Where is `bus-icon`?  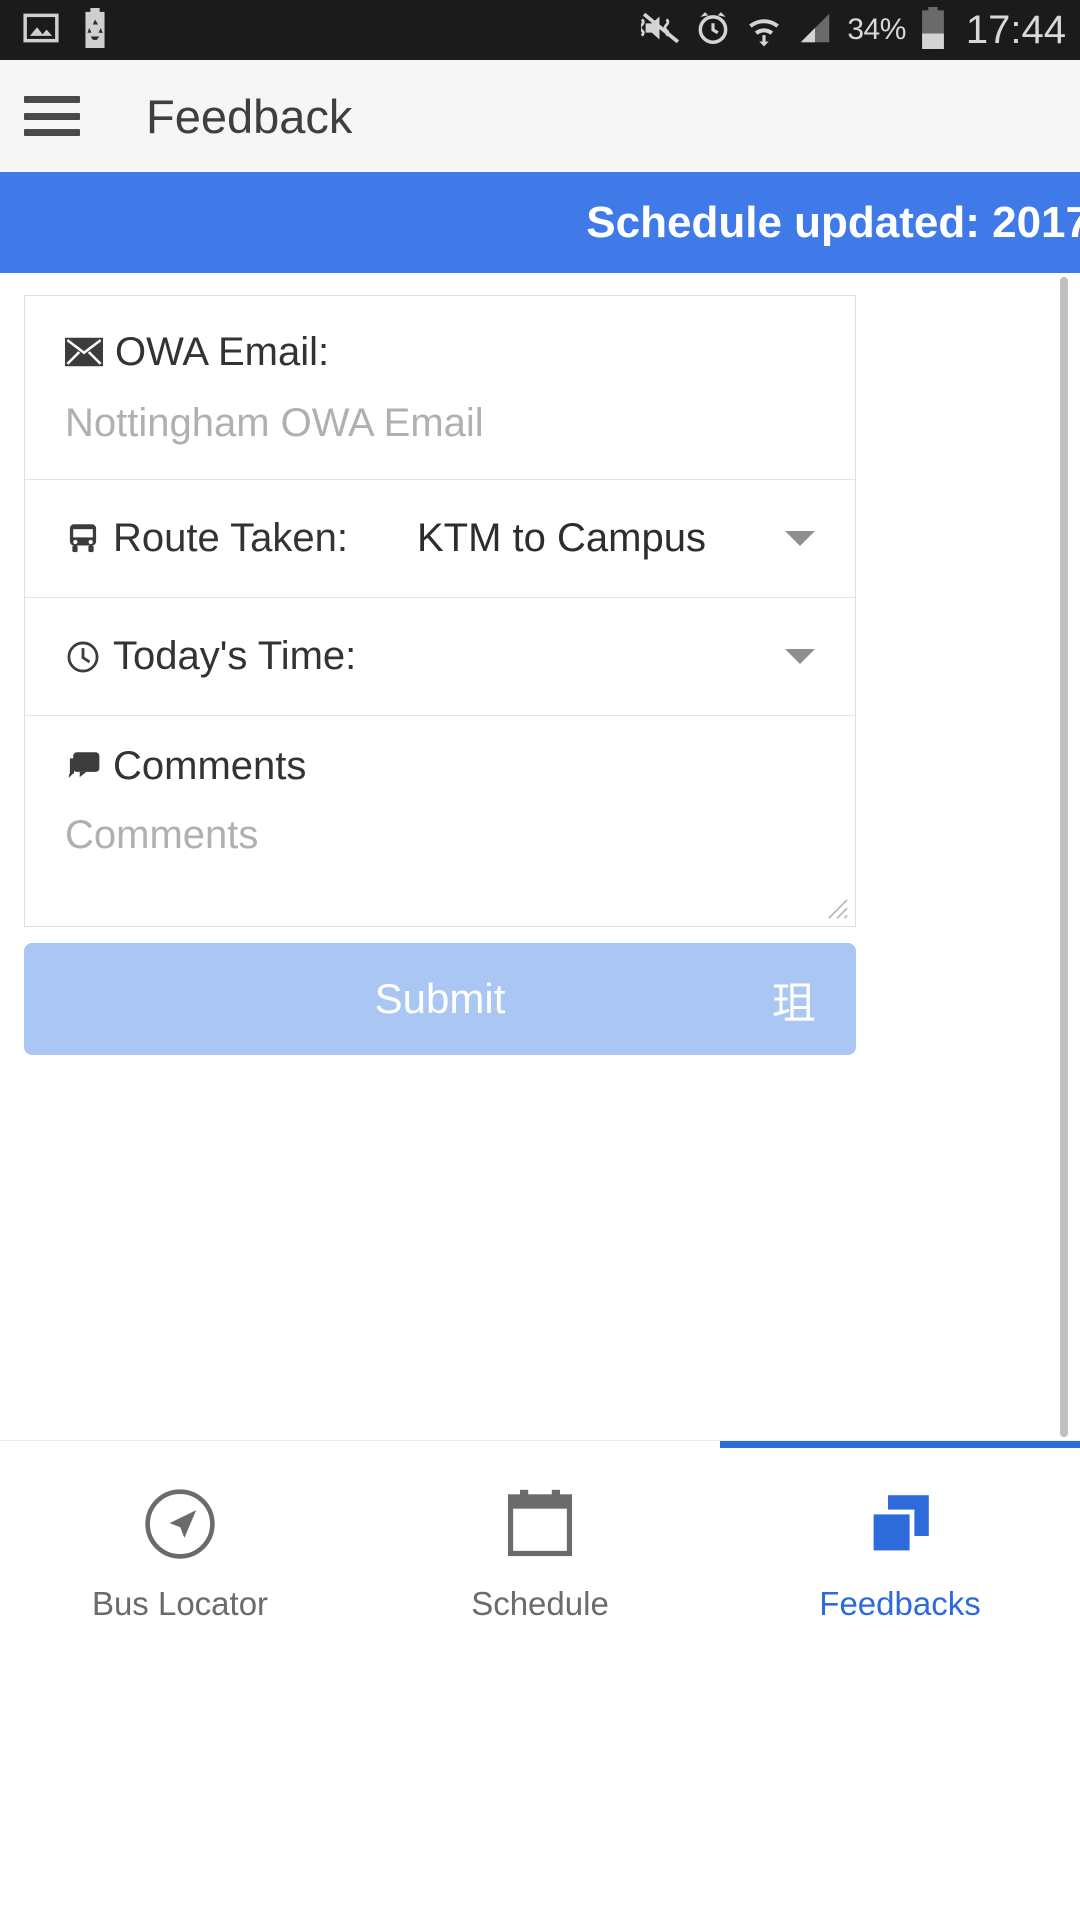
bus-icon is located at coordinates (83, 539).